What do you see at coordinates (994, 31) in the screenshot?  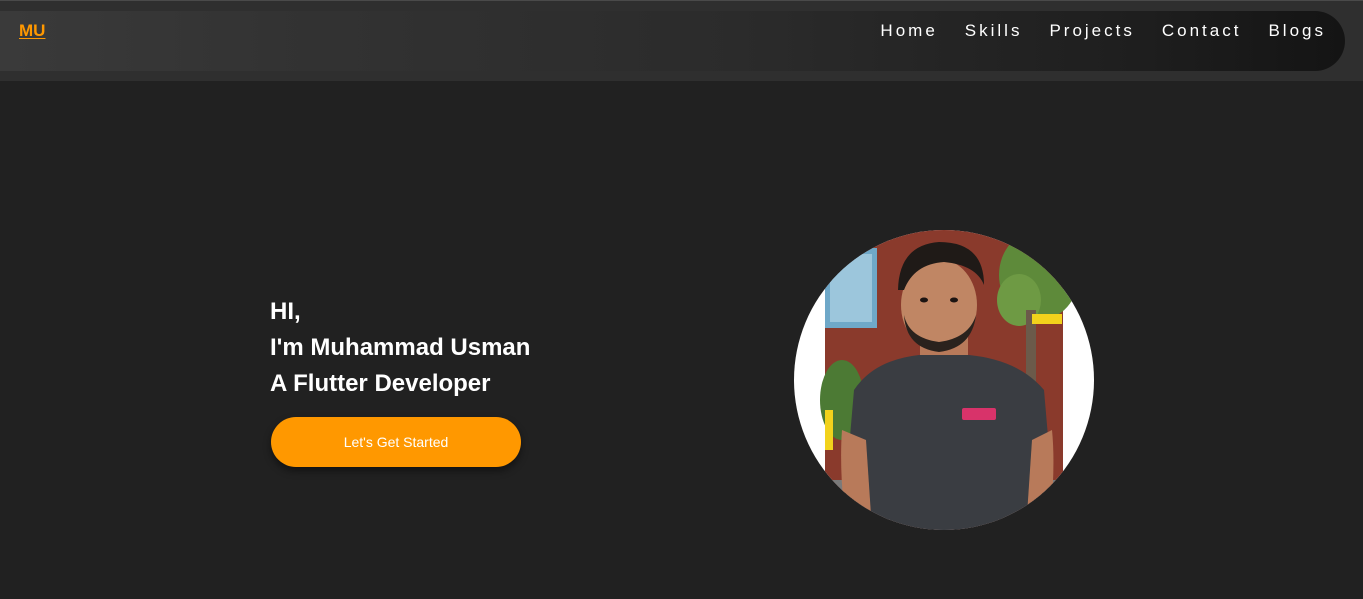 I see `nav-skills: Skills` at bounding box center [994, 31].